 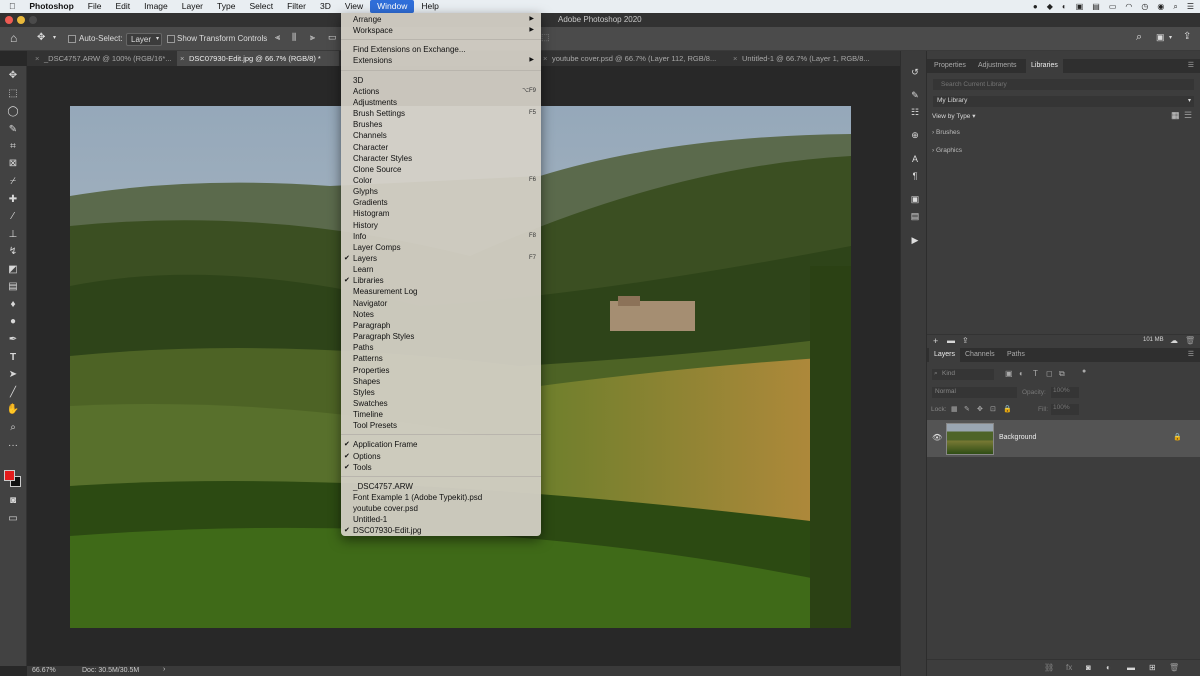 I want to click on status-menu-arrow: ›, so click(x=164, y=669).